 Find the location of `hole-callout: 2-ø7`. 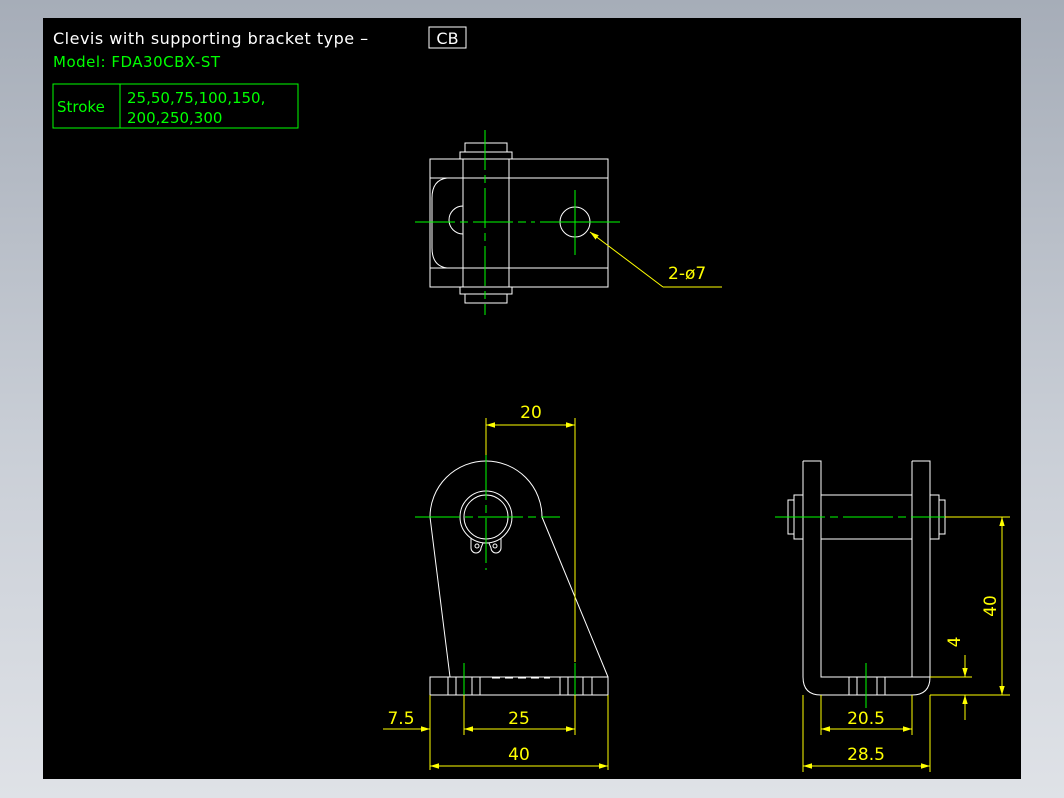

hole-callout: 2-ø7 is located at coordinates (655, 259).